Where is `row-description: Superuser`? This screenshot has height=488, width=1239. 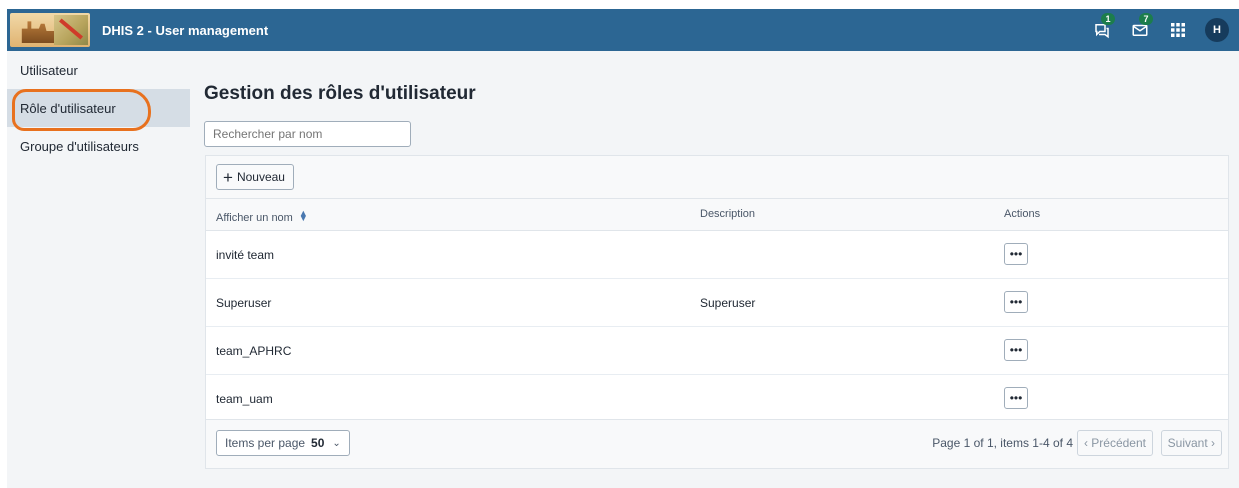 row-description: Superuser is located at coordinates (728, 303).